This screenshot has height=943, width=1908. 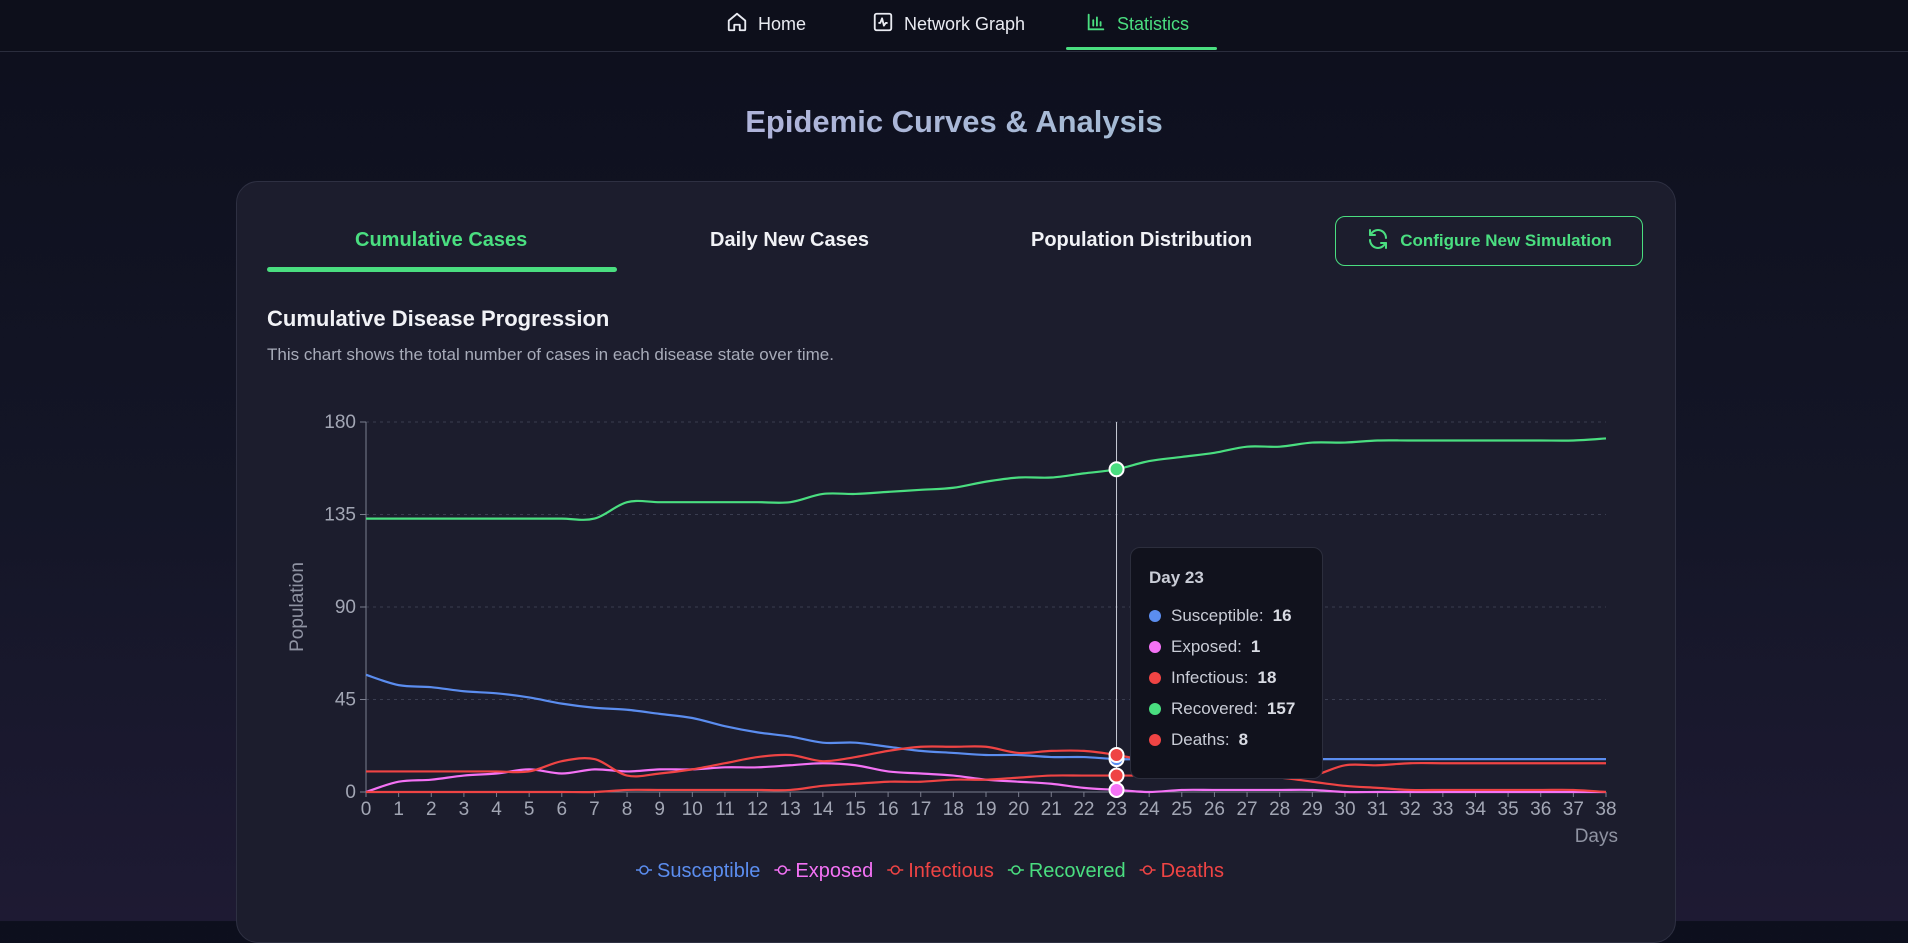 What do you see at coordinates (708, 871) in the screenshot?
I see `legend-item-susceptible: Susceptible` at bounding box center [708, 871].